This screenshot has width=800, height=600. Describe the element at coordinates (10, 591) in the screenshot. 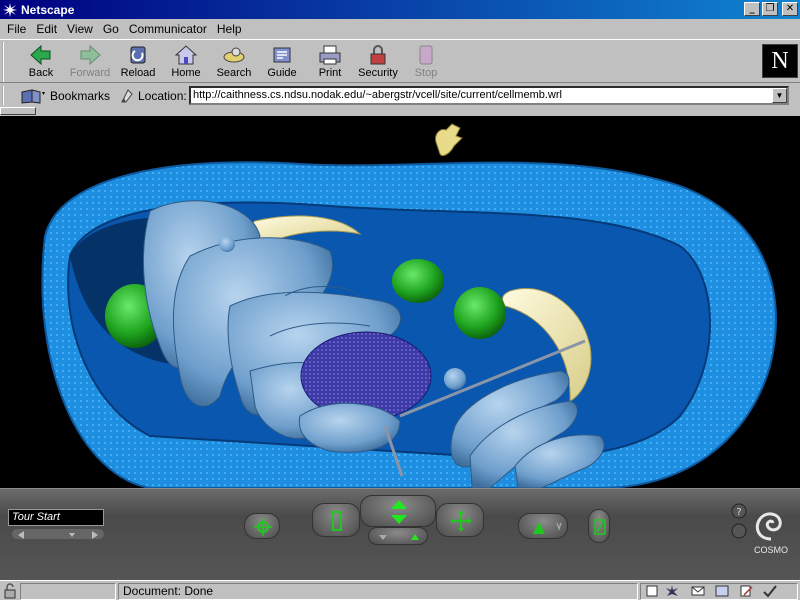

I see `security-lock-icon` at that location.